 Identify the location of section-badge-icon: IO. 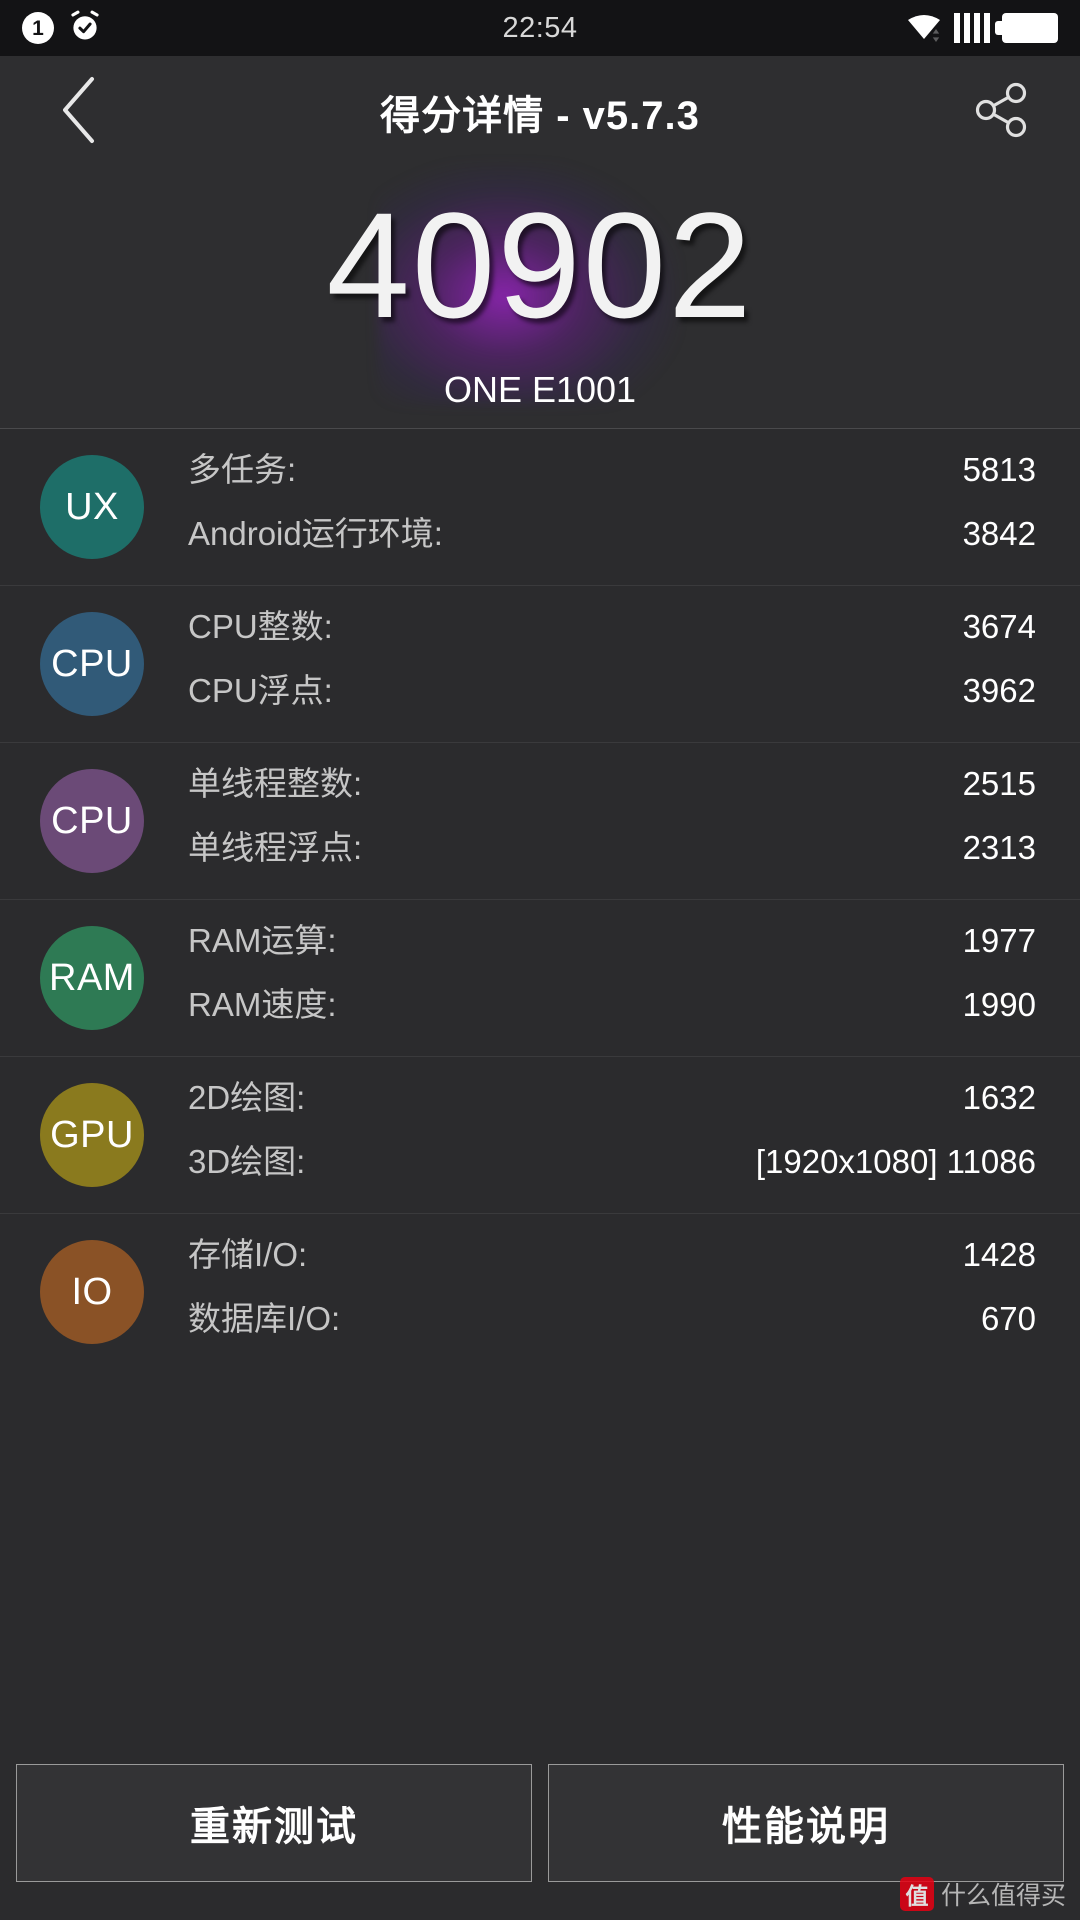
(92, 1292).